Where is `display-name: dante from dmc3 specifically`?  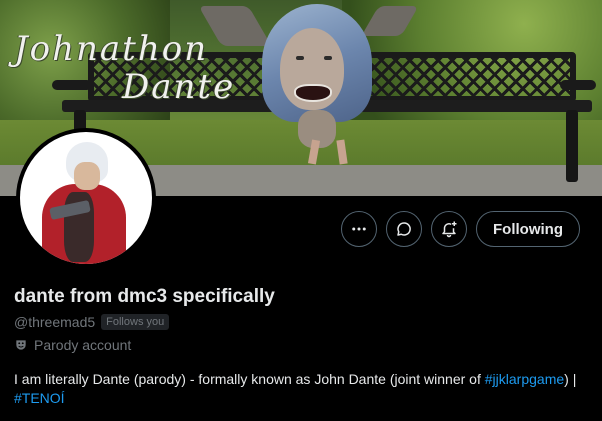 display-name: dante from dmc3 specifically is located at coordinates (144, 296).